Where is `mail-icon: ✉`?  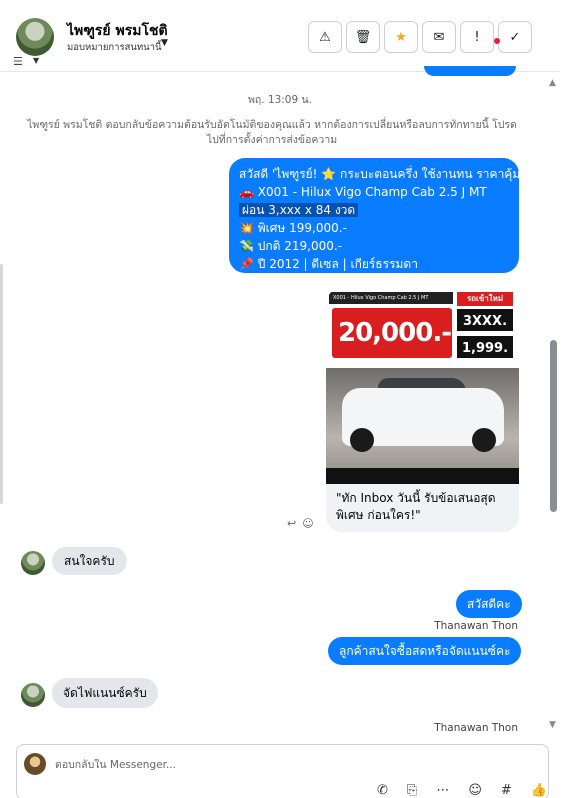
mail-icon: ✉ is located at coordinates (439, 37).